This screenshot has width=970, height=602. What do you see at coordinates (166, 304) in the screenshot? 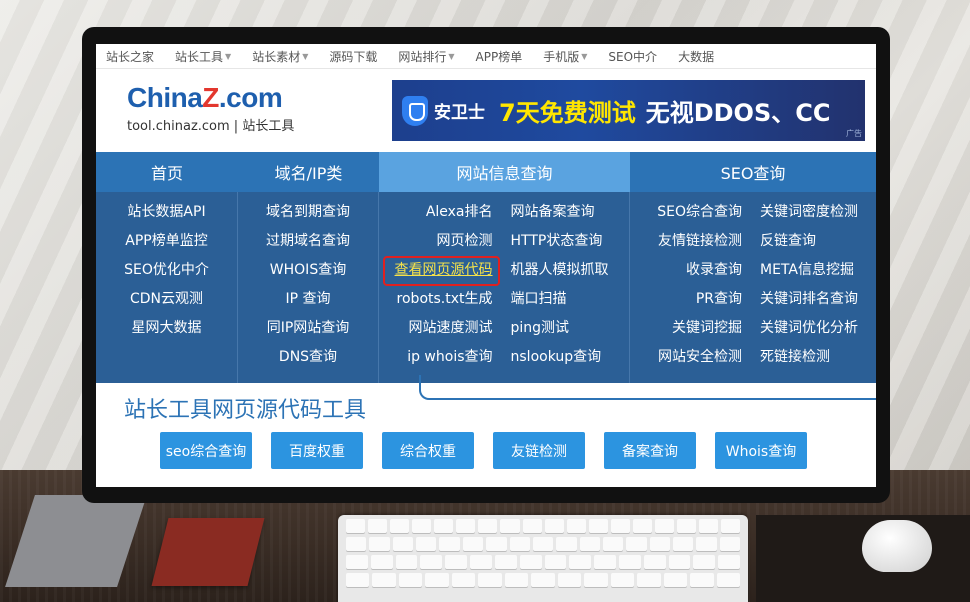
I see `menu-link-col1-3: CDN云观测` at bounding box center [166, 304].